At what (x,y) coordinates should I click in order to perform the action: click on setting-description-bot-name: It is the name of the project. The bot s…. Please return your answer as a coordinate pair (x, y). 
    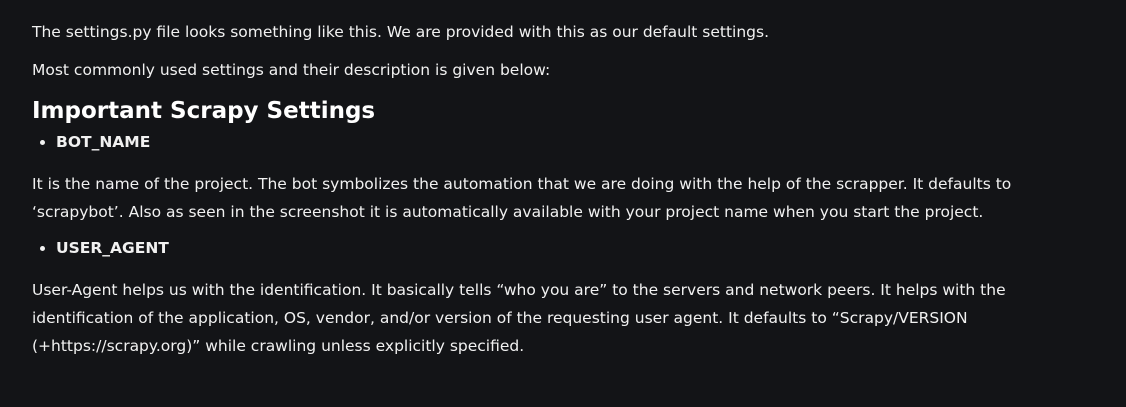
    Looking at the image, I should click on (522, 198).